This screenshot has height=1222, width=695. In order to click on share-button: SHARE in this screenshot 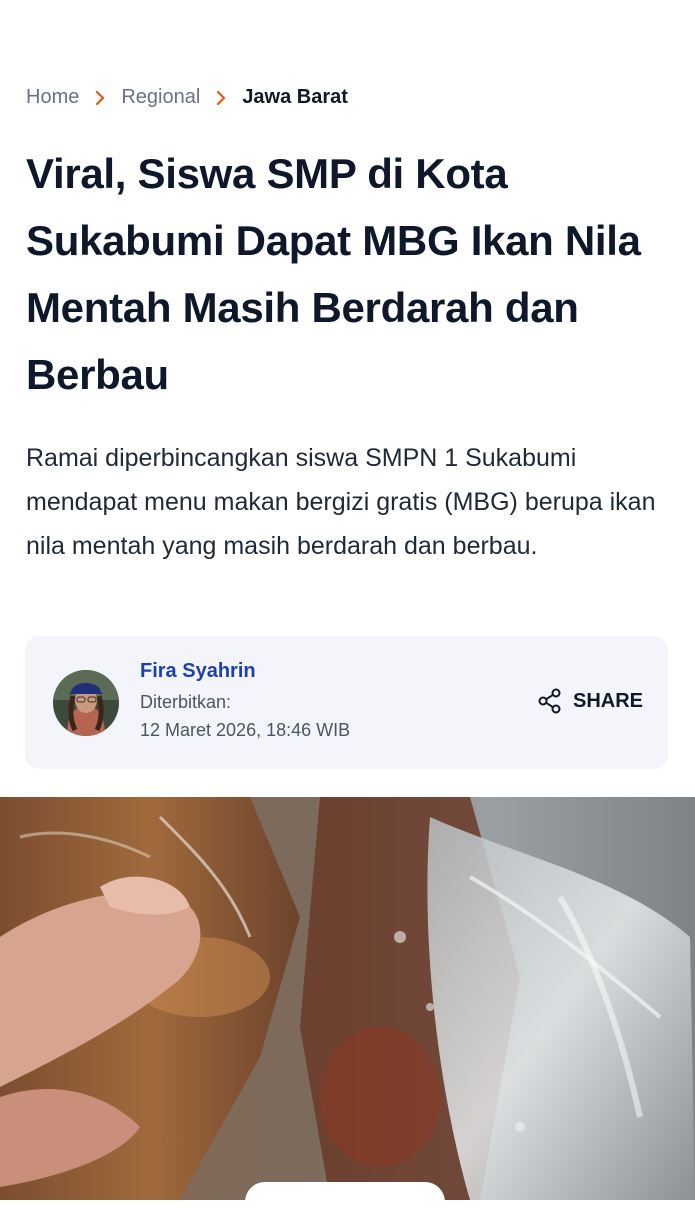, I will do `click(590, 701)`.